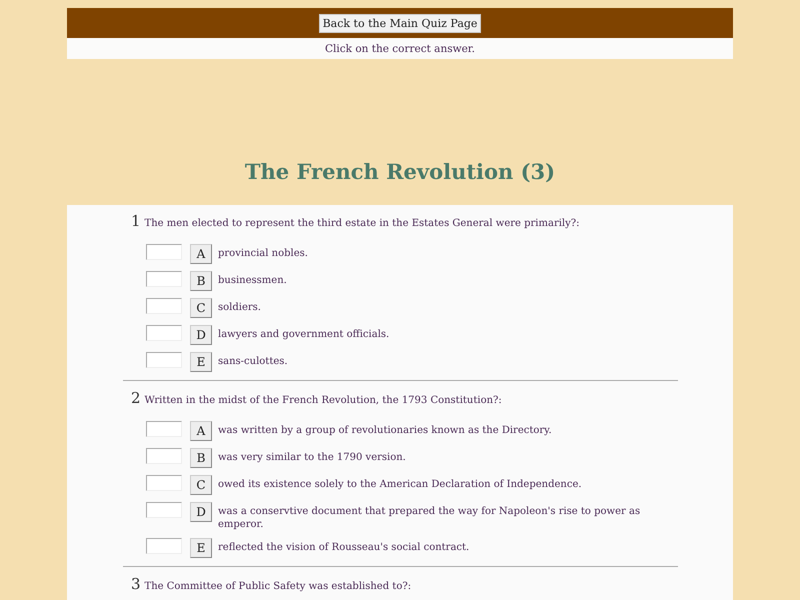 This screenshot has height=600, width=800. I want to click on question-number: 3, so click(136, 584).